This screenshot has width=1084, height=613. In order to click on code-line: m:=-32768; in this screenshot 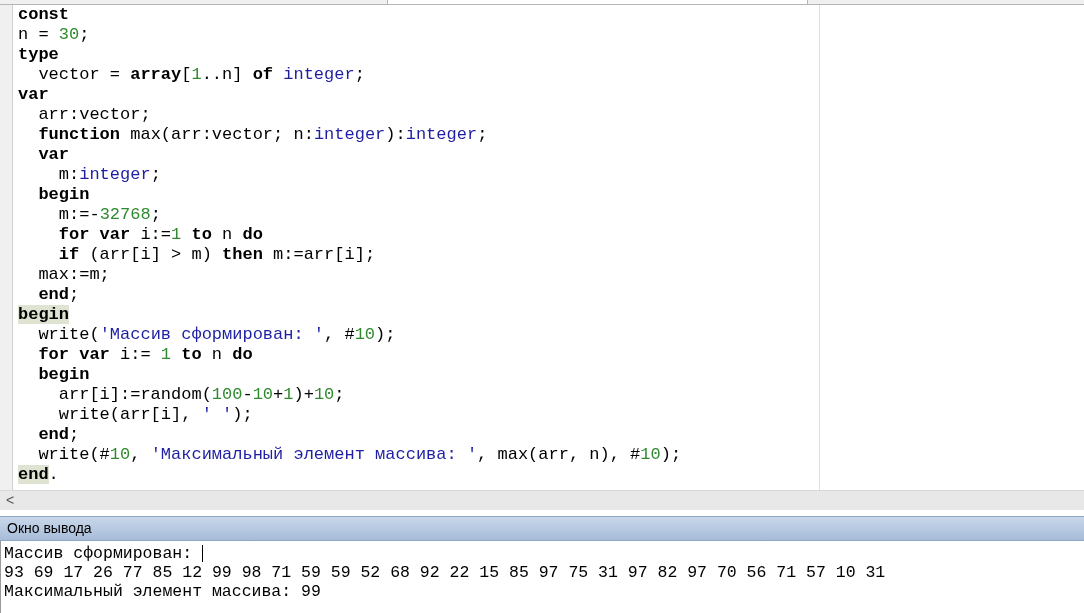, I will do `click(109, 215)`.